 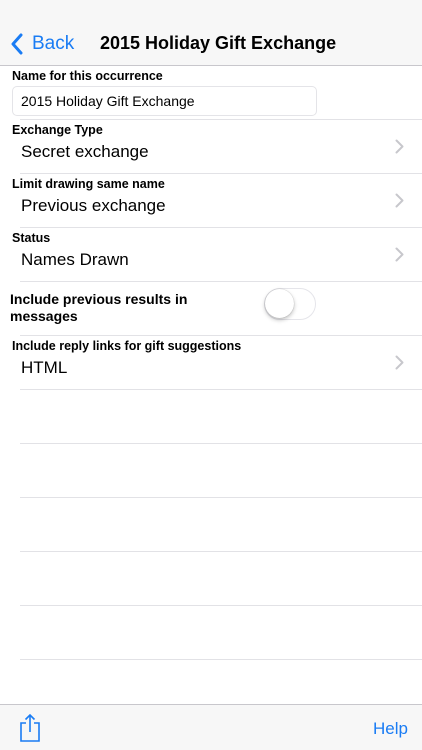 I want to click on name-row: Name for this occurrence, so click(x=211, y=93).